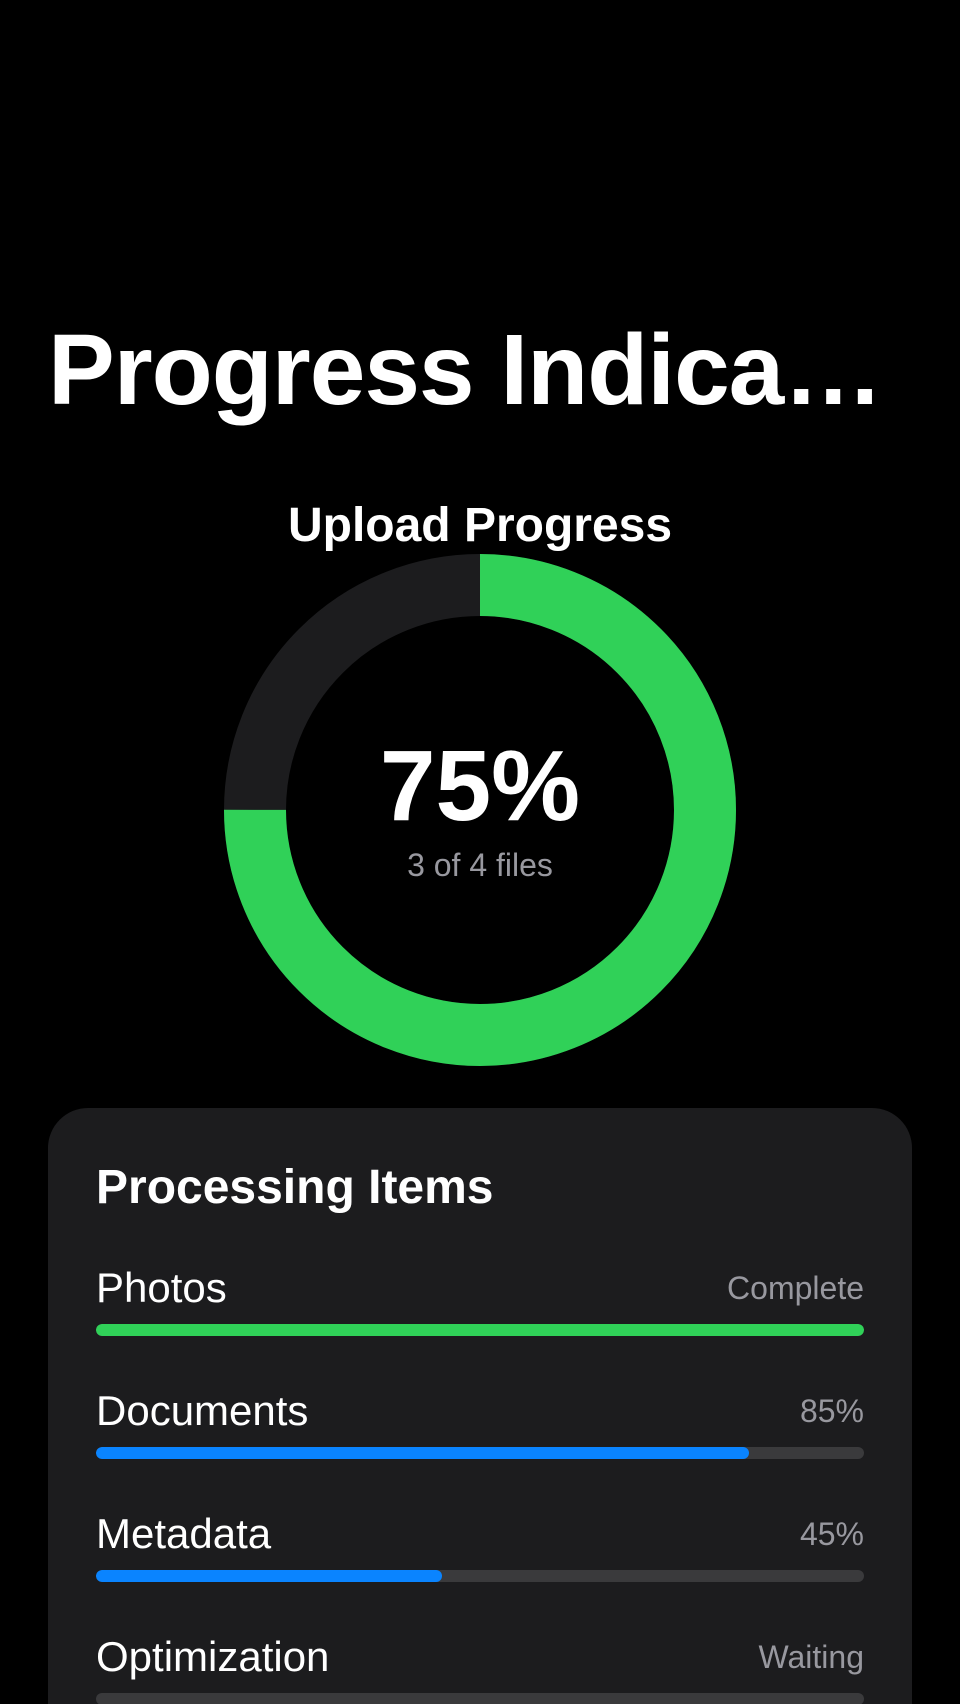 The image size is (960, 1704). Describe the element at coordinates (213, 1656) in the screenshot. I see `item-label: Optimization` at that location.